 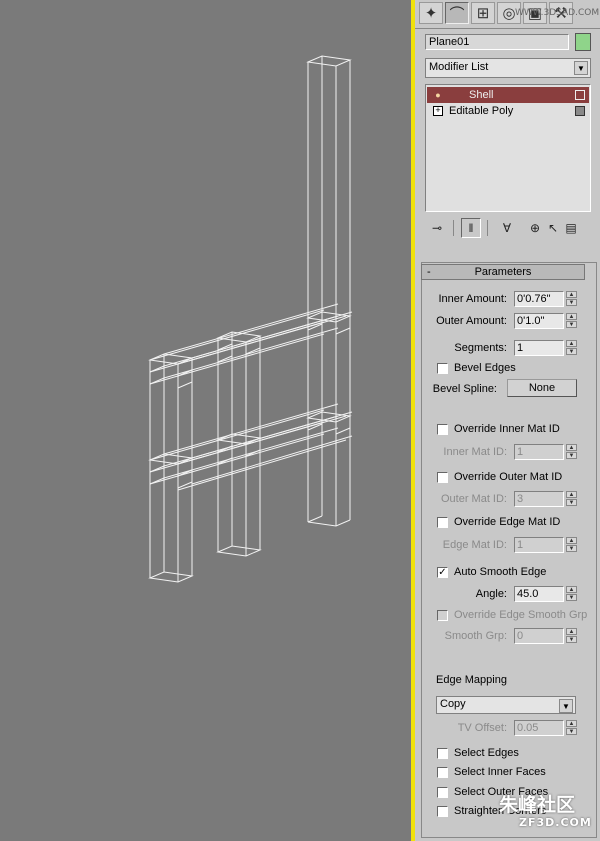 What do you see at coordinates (437, 228) in the screenshot?
I see `pin-stack-icon: ⊸` at bounding box center [437, 228].